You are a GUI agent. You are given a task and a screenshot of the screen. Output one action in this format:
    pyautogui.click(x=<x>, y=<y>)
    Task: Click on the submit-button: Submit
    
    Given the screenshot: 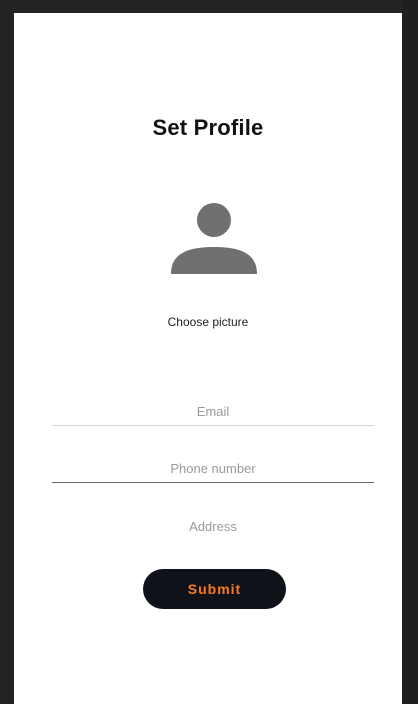 What is the action you would take?
    pyautogui.click(x=214, y=589)
    